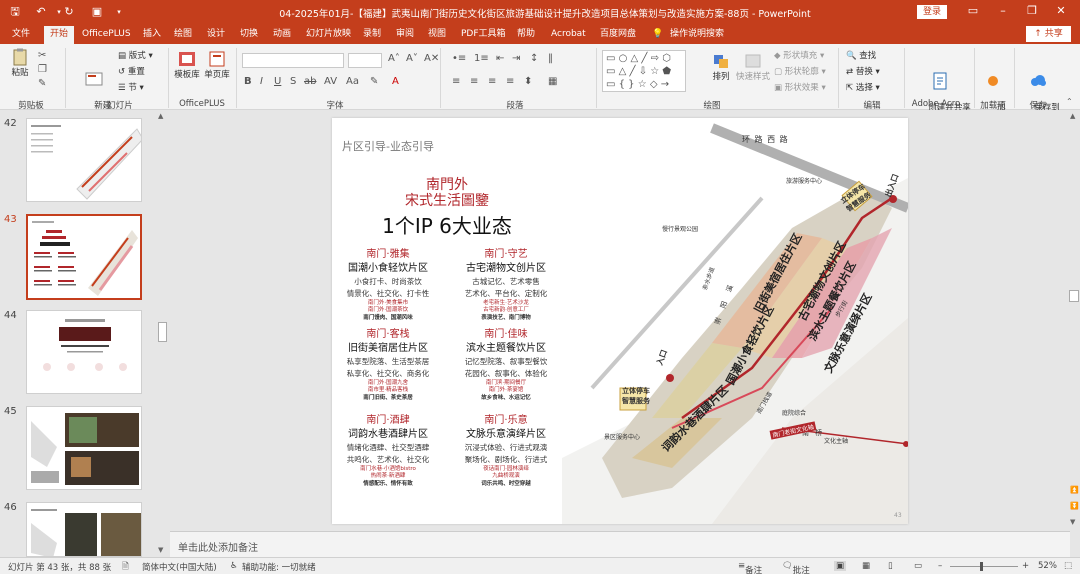  What do you see at coordinates (187, 65) in the screenshot?
I see `template-library-button: 模板库` at bounding box center [187, 65].